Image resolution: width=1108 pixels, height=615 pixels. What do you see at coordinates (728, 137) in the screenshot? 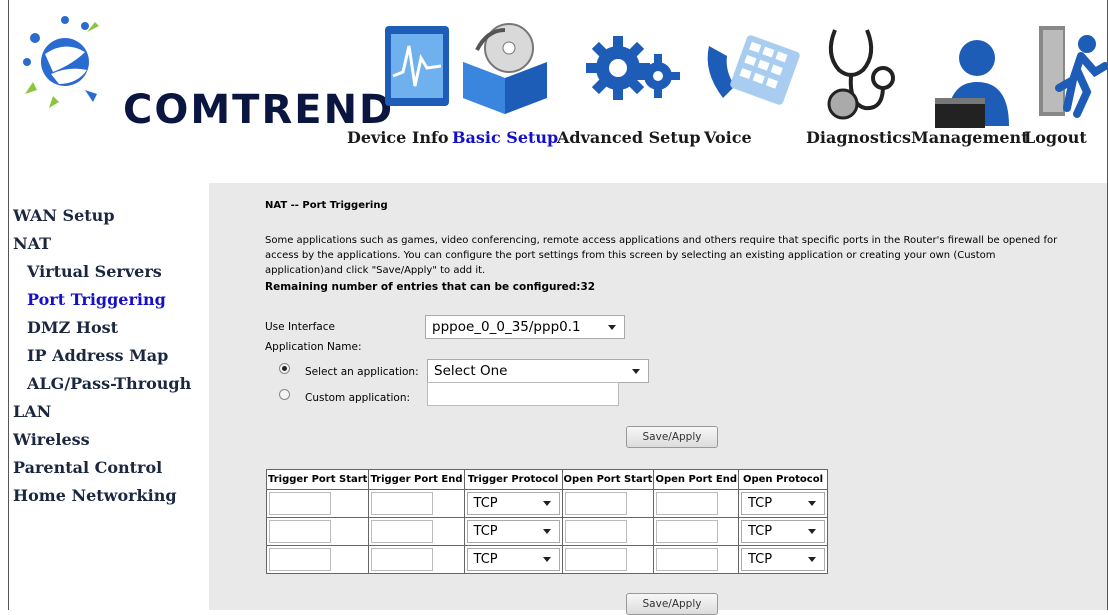
I see `nav-voice: Voice` at bounding box center [728, 137].